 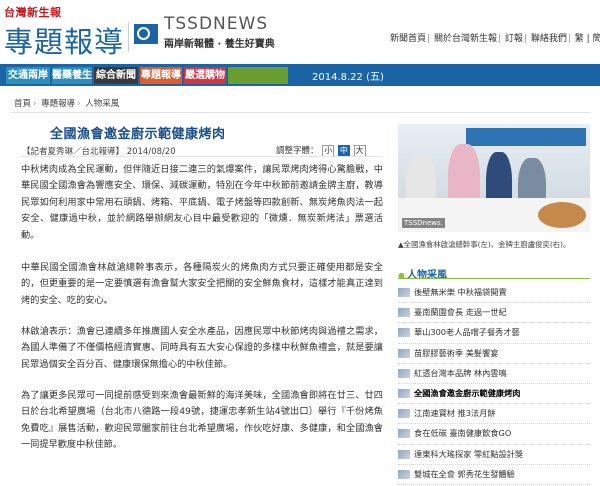 What do you see at coordinates (456, 352) in the screenshot?
I see `sidebar-item-label: 苗膠膠藝術季 美髮饗宴` at bounding box center [456, 352].